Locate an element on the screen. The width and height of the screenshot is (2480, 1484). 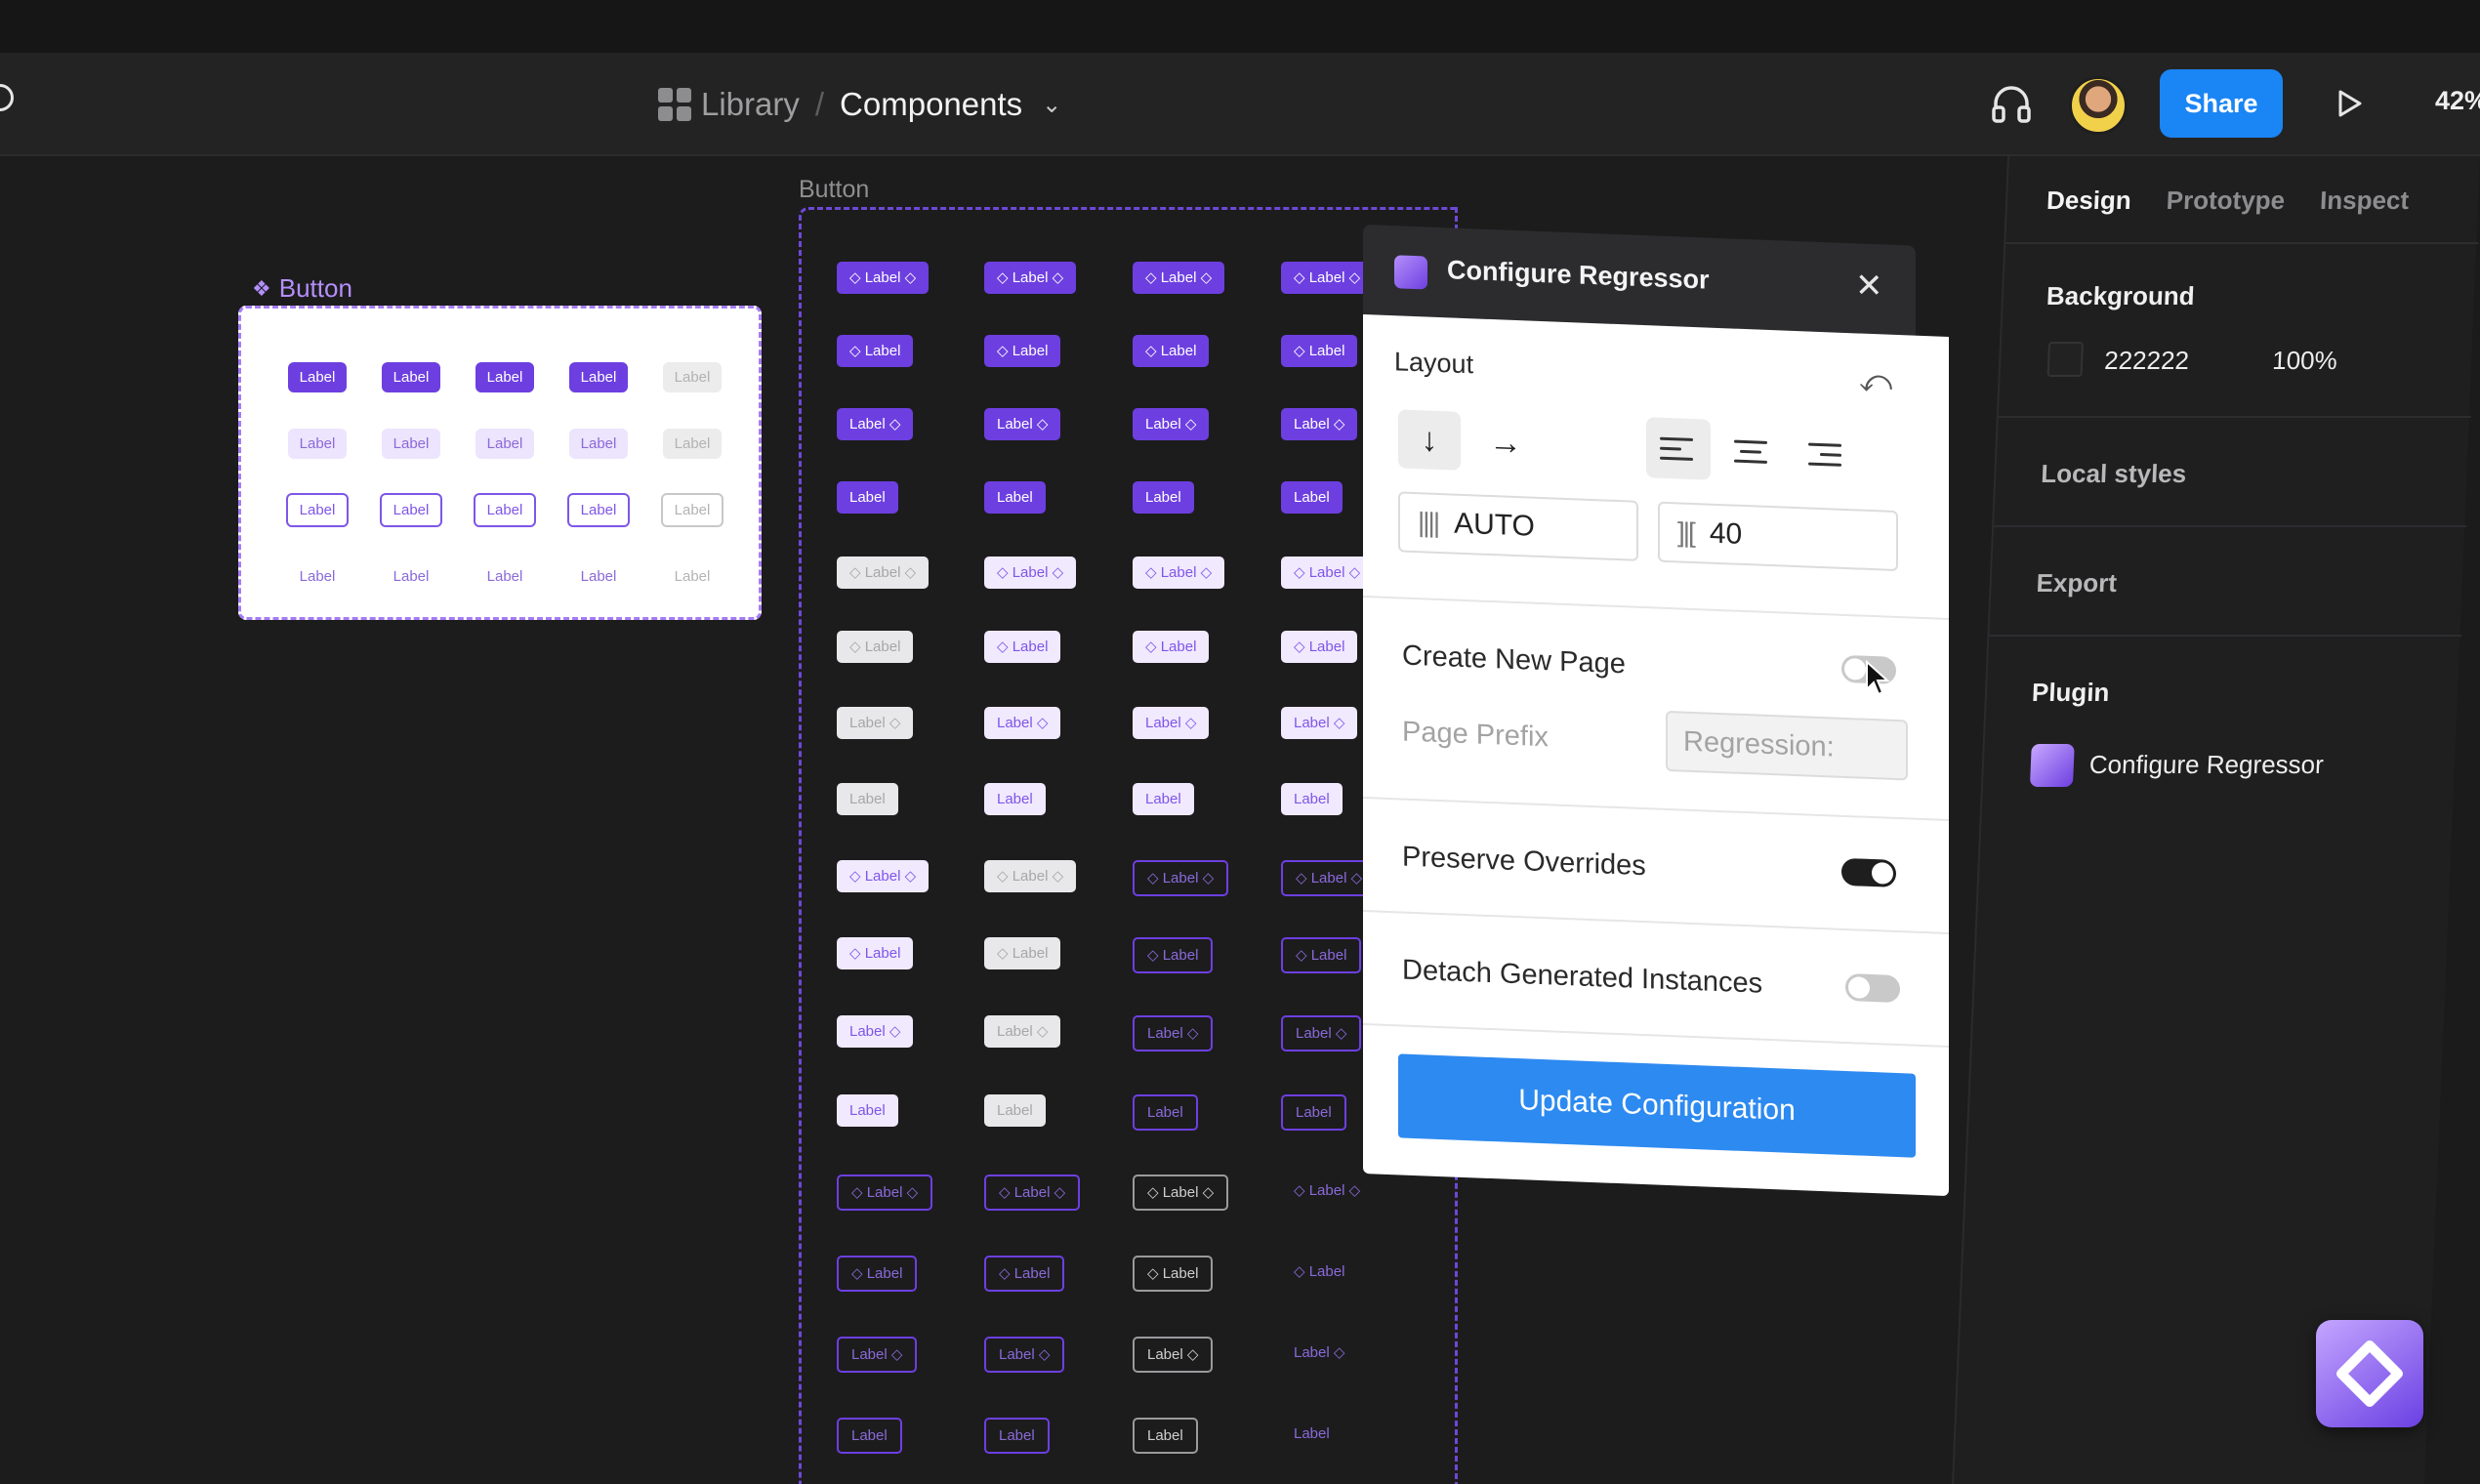
reset-icon: ⤺ is located at coordinates (1875, 382).